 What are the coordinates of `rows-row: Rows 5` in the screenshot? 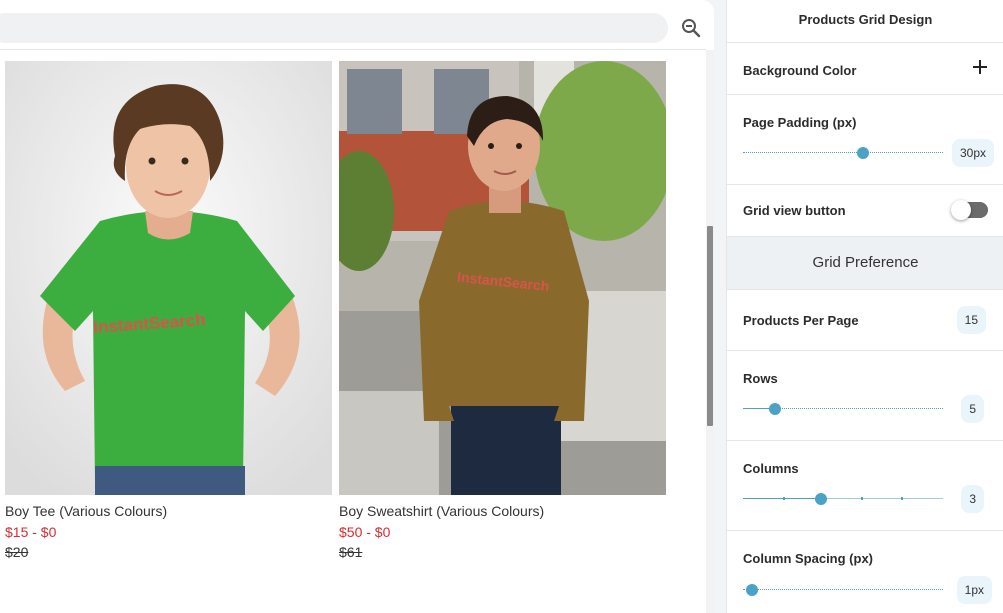 It's located at (865, 396).